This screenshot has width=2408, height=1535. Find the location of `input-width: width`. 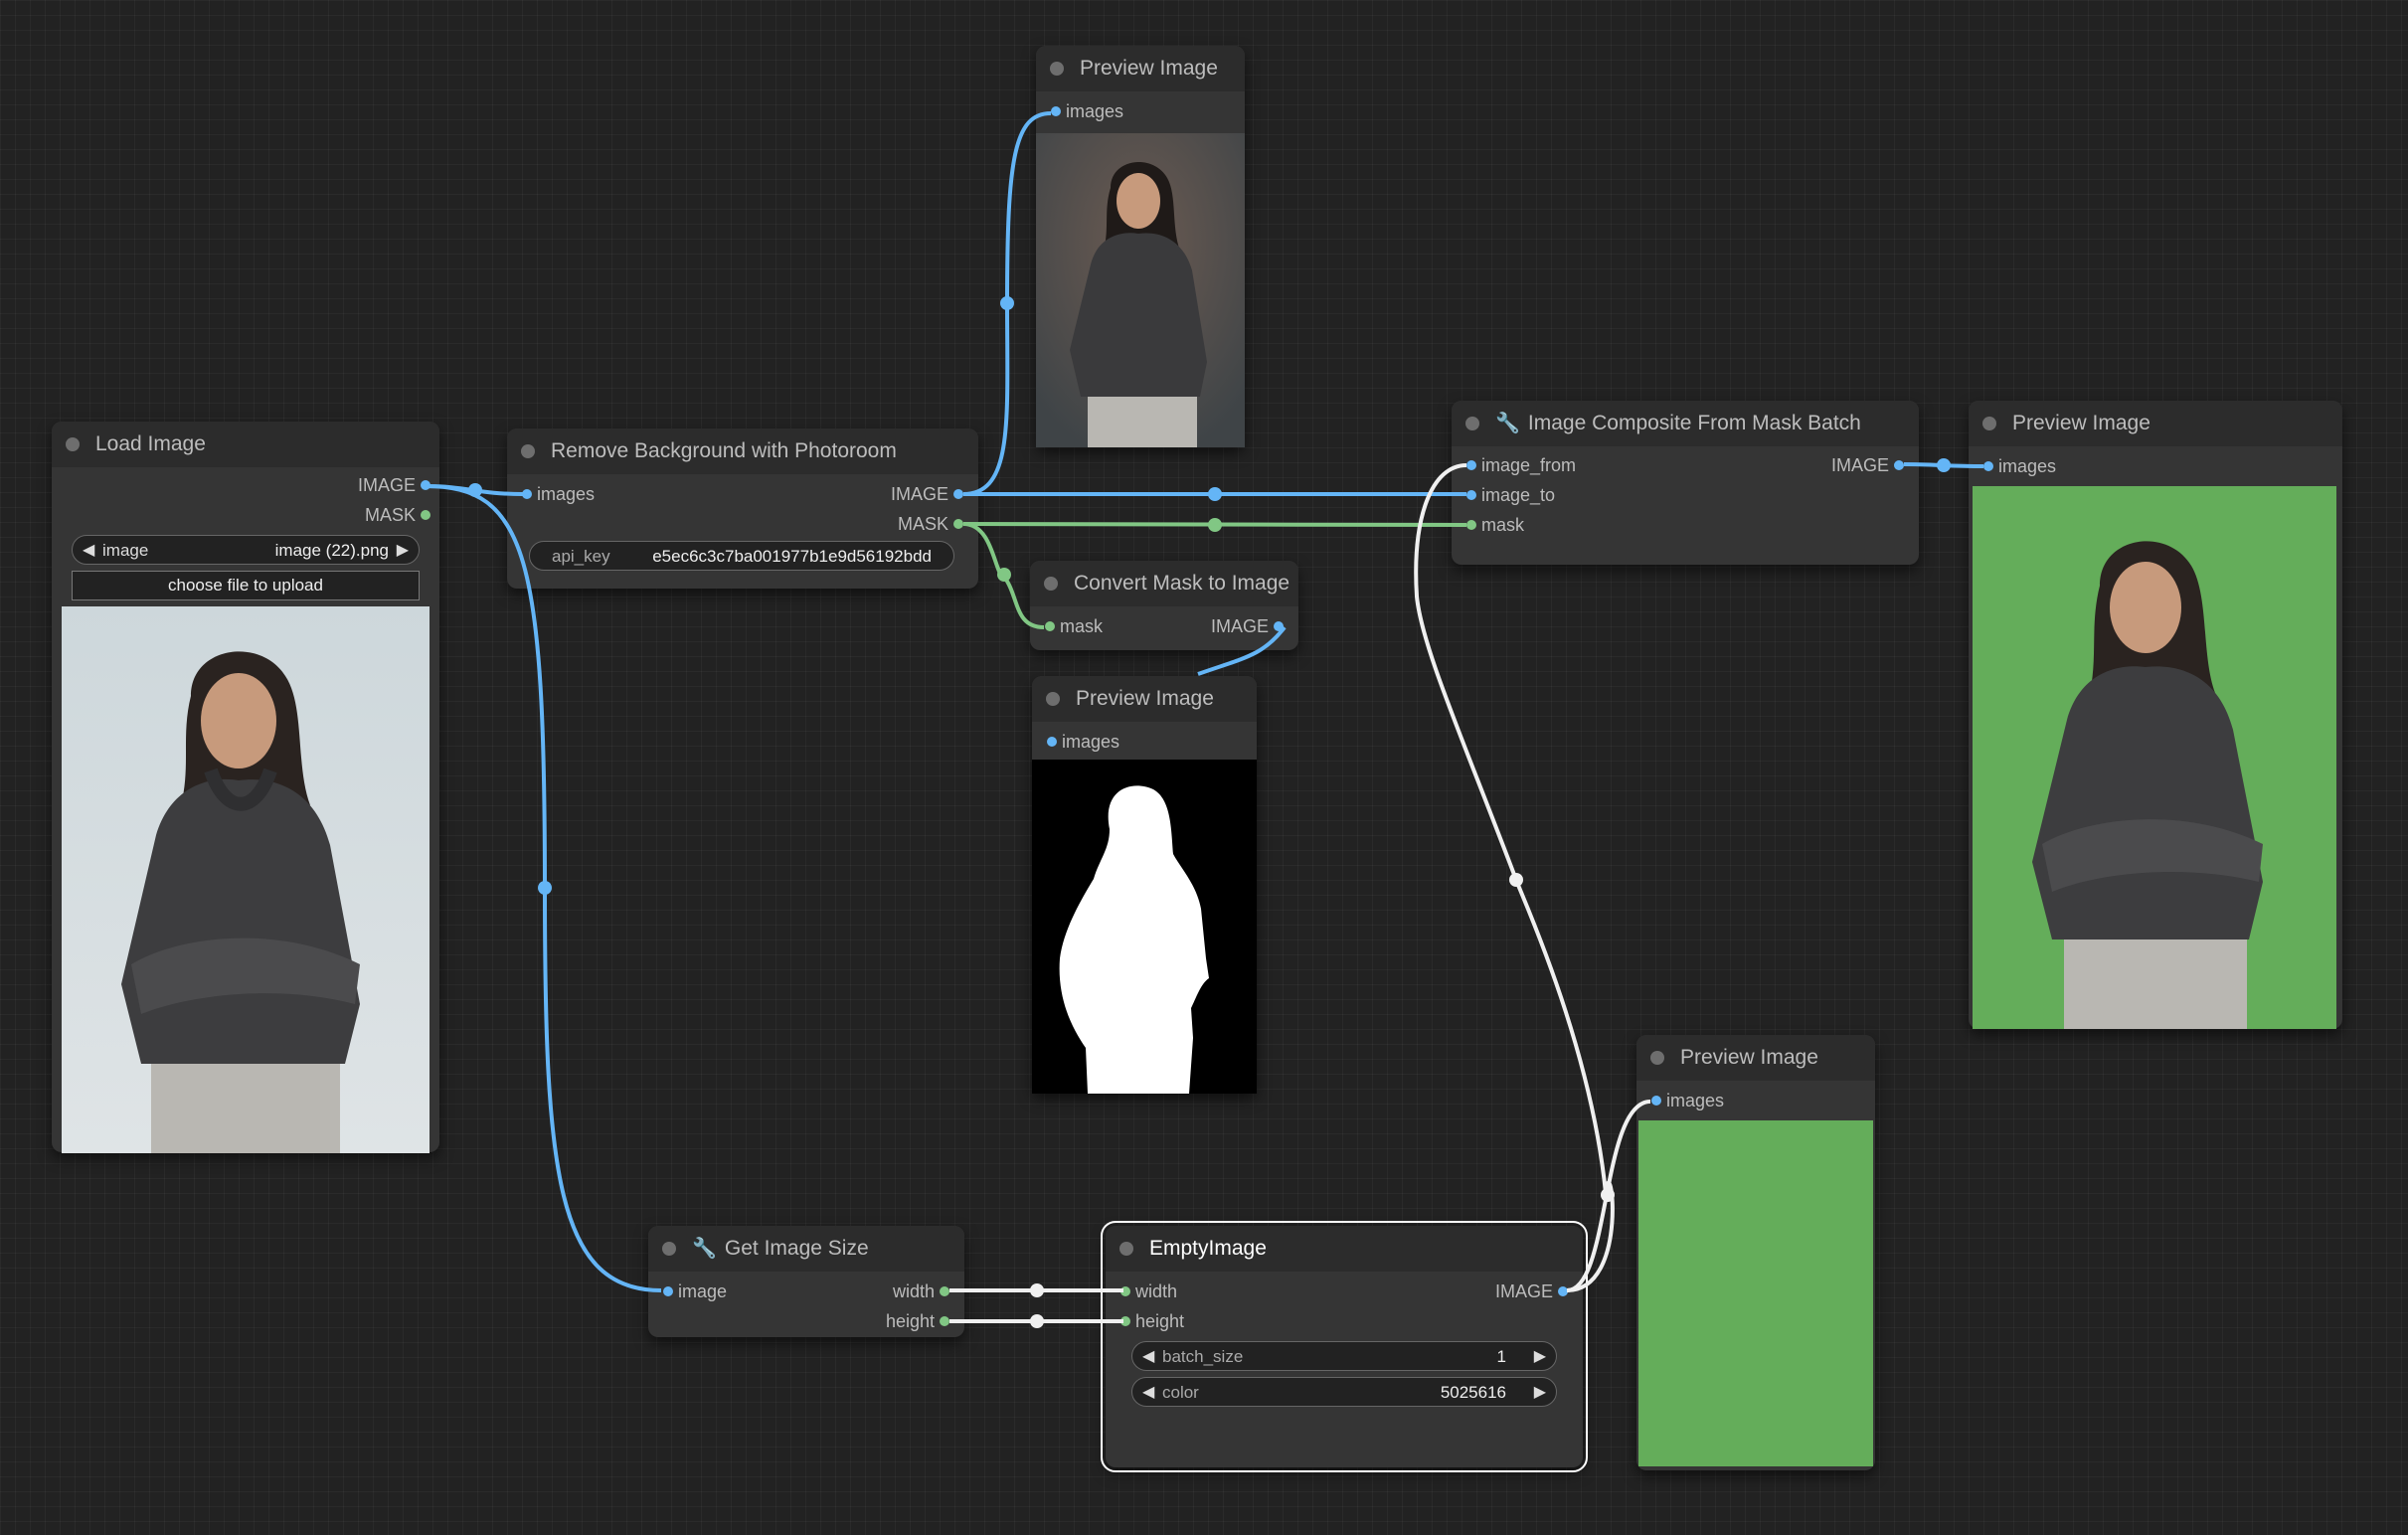

input-width: width is located at coordinates (1148, 1291).